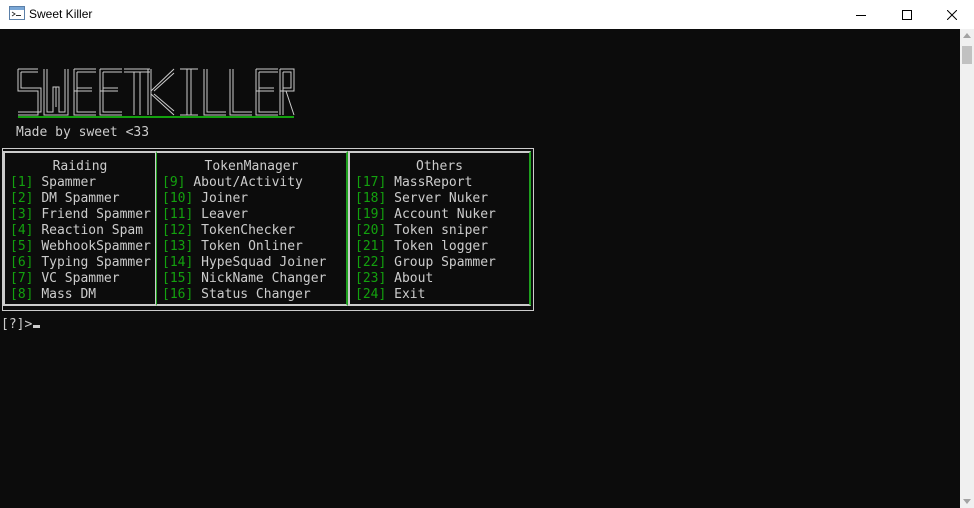  What do you see at coordinates (83, 132) in the screenshot?
I see `credit-text: Made by sweet <33` at bounding box center [83, 132].